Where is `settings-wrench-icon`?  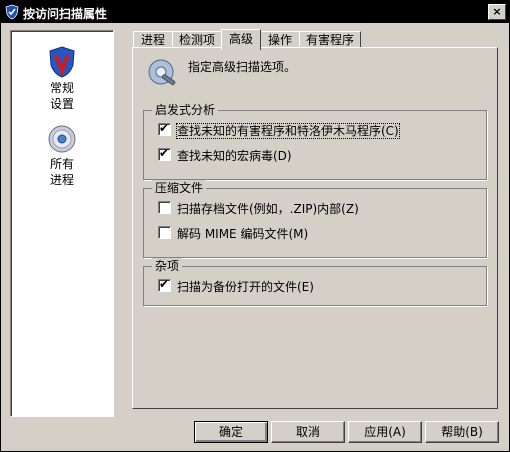
settings-wrench-icon is located at coordinates (162, 72).